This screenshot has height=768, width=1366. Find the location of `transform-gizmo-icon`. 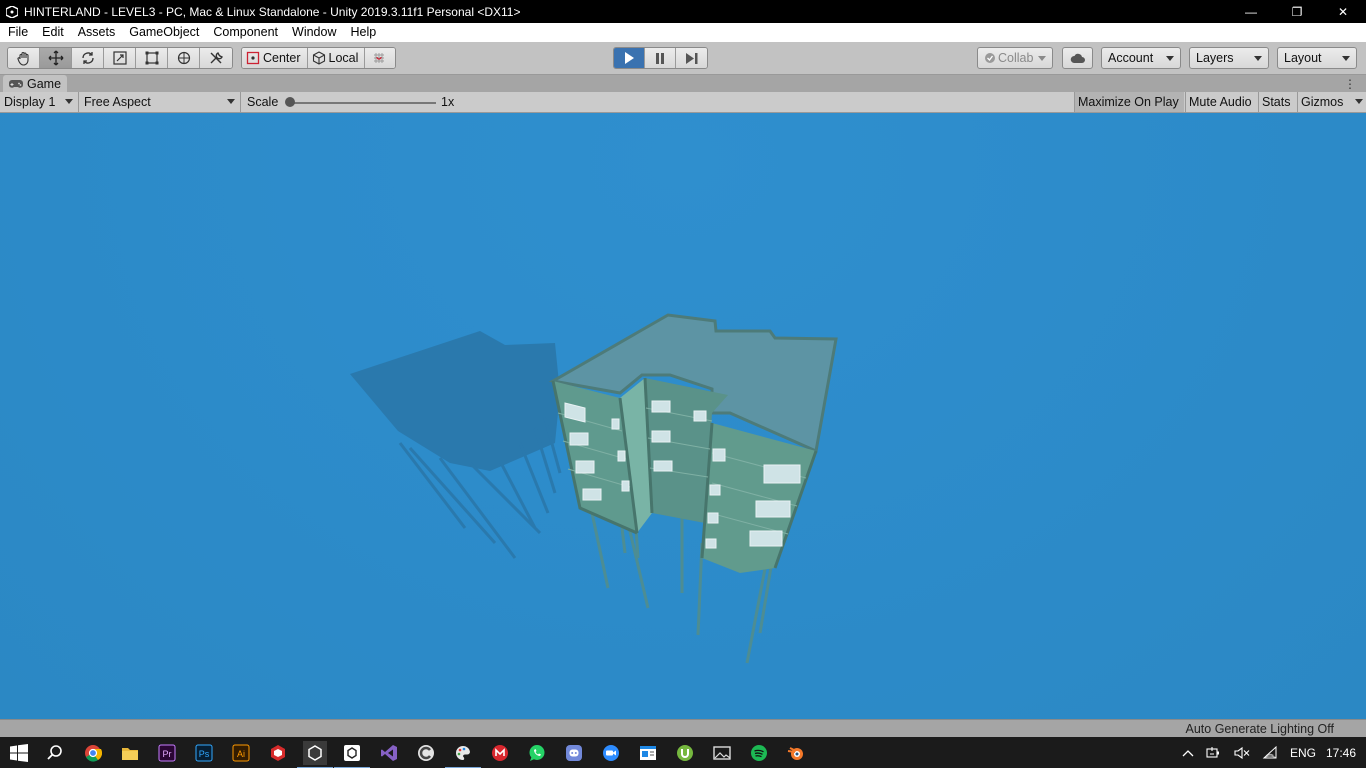

transform-gizmo-icon is located at coordinates (183, 58).